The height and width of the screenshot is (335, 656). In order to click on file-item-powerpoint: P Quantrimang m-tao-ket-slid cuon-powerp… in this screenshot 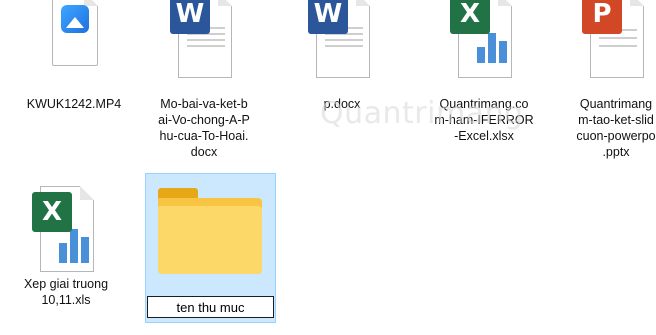, I will do `click(606, 80)`.